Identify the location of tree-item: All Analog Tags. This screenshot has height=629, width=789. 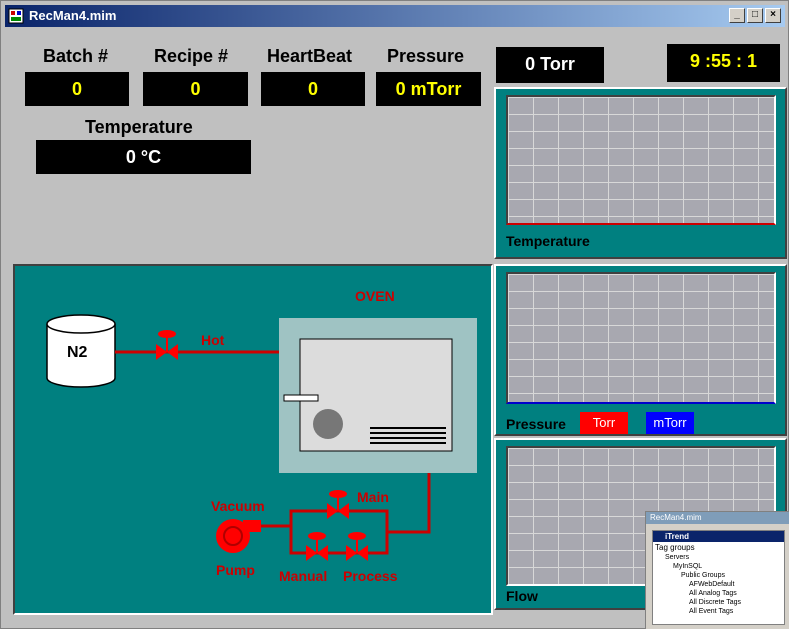
(722, 593).